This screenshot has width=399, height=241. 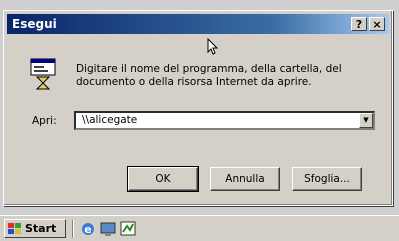 I want to click on start-button: Start, so click(x=35, y=228).